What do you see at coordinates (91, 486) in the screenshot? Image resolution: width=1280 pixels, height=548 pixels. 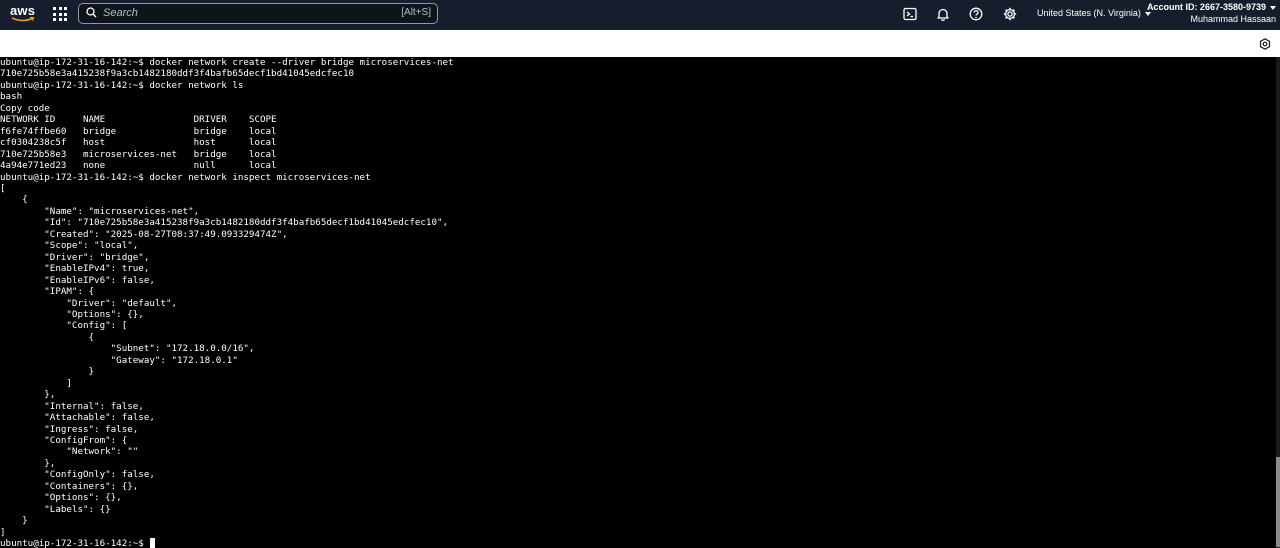 I see `terminal-line: "Containers": {},` at bounding box center [91, 486].